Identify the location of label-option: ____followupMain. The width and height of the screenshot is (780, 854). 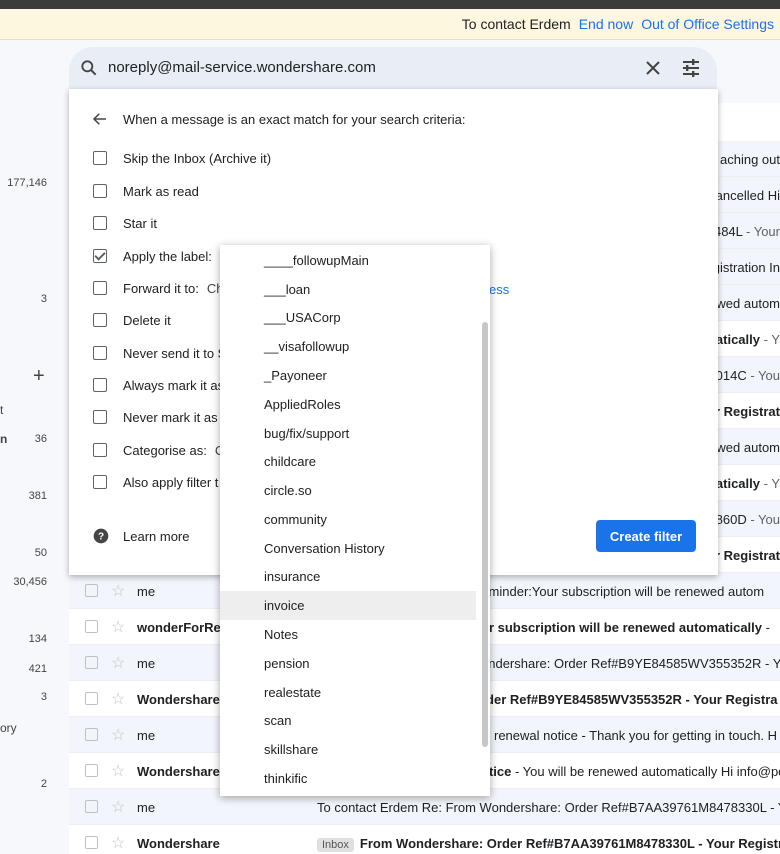
(348, 260).